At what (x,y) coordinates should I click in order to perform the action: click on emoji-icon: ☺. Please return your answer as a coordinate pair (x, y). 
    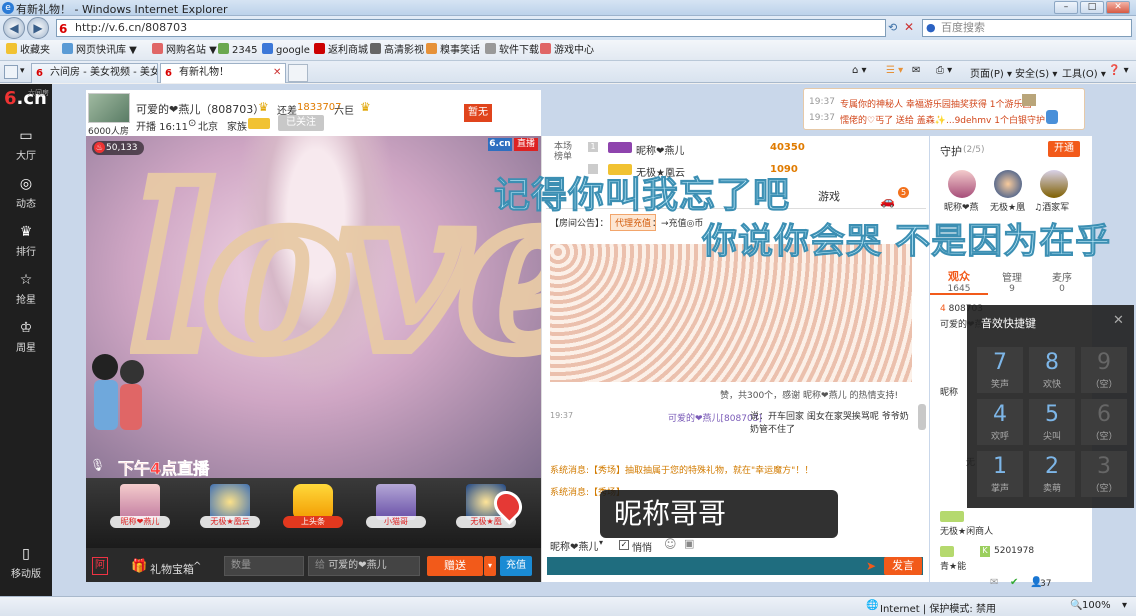
    Looking at the image, I should click on (670, 544).